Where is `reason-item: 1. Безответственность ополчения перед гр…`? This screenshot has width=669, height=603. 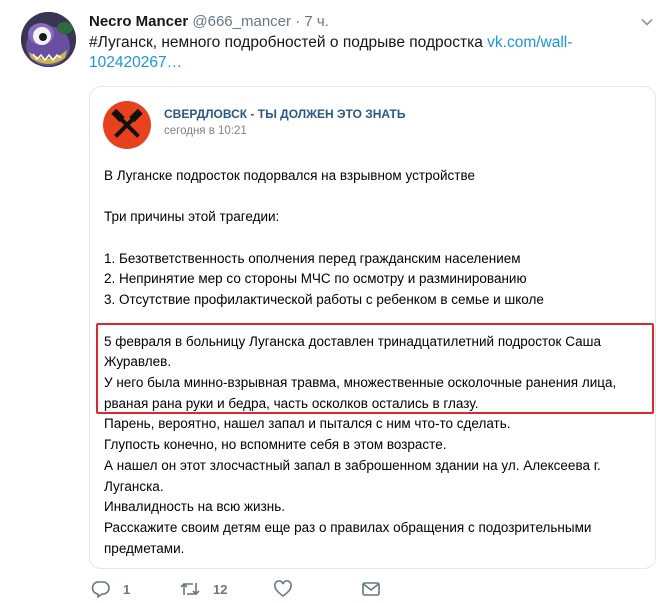 reason-item: 1. Безответственность ополчения перед гр… is located at coordinates (312, 258).